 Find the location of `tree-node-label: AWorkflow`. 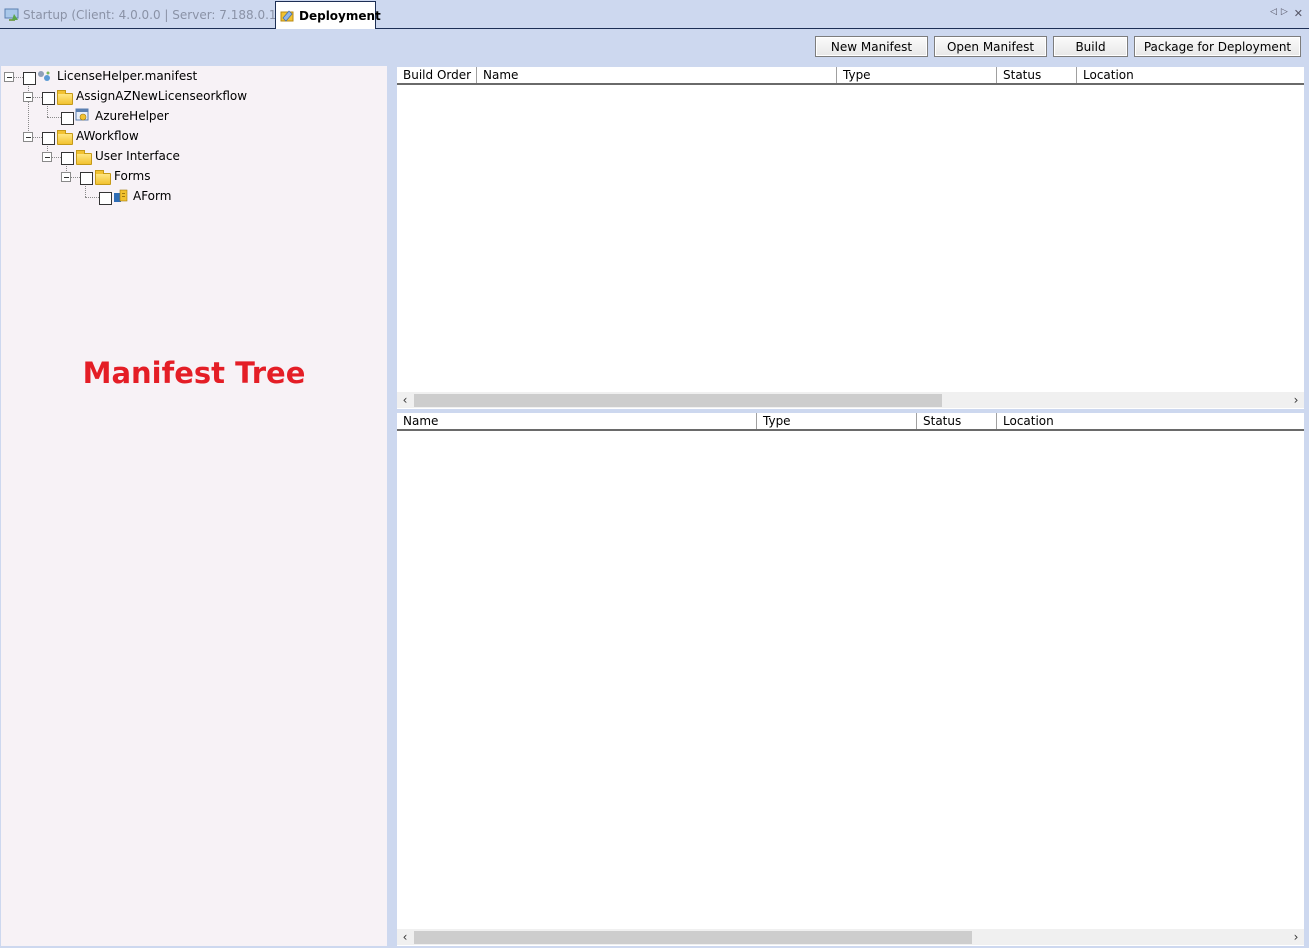

tree-node-label: AWorkflow is located at coordinates (107, 136).